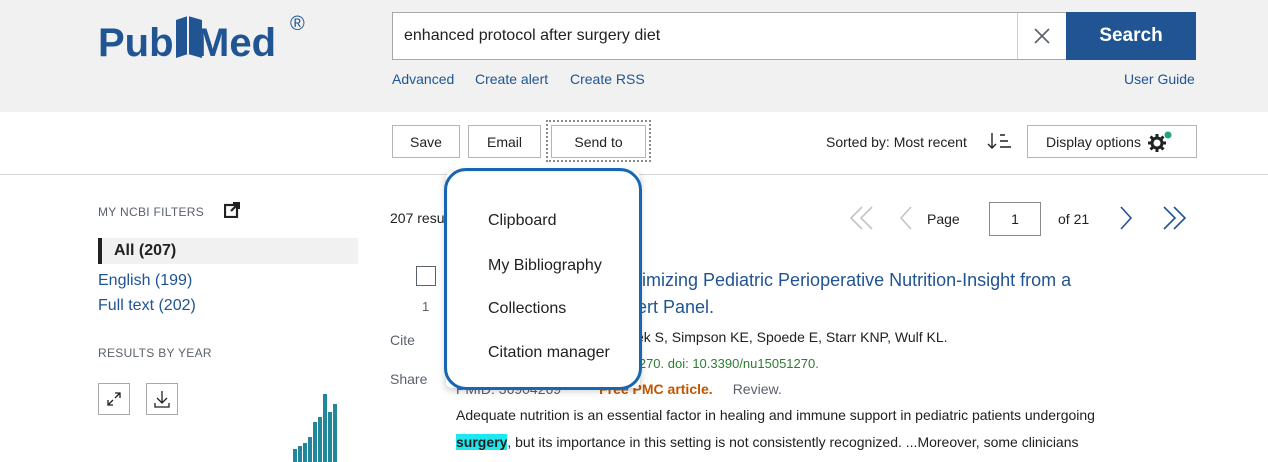  Describe the element at coordinates (228, 251) in the screenshot. I see `filter-all: All (207)` at that location.